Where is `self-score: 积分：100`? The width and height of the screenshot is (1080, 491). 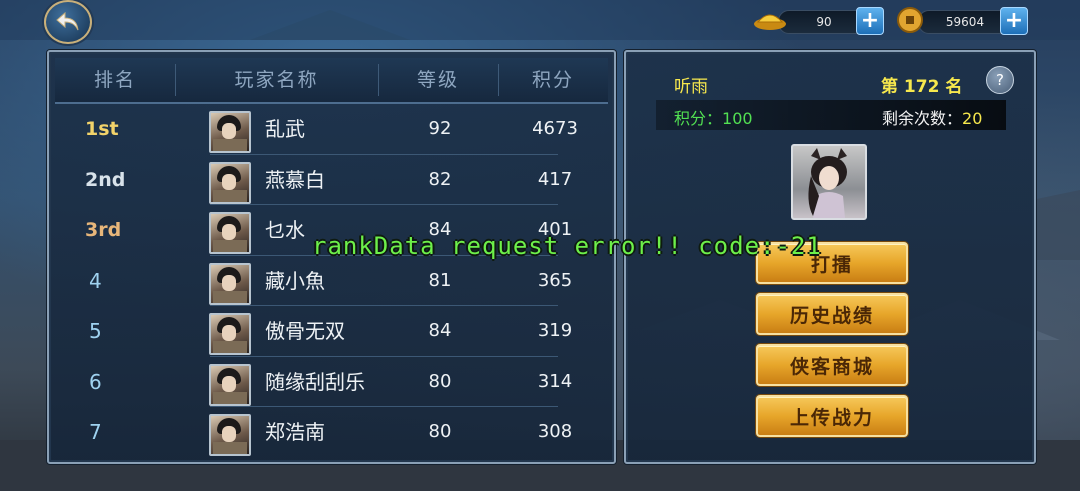 self-score: 积分：100 is located at coordinates (713, 117).